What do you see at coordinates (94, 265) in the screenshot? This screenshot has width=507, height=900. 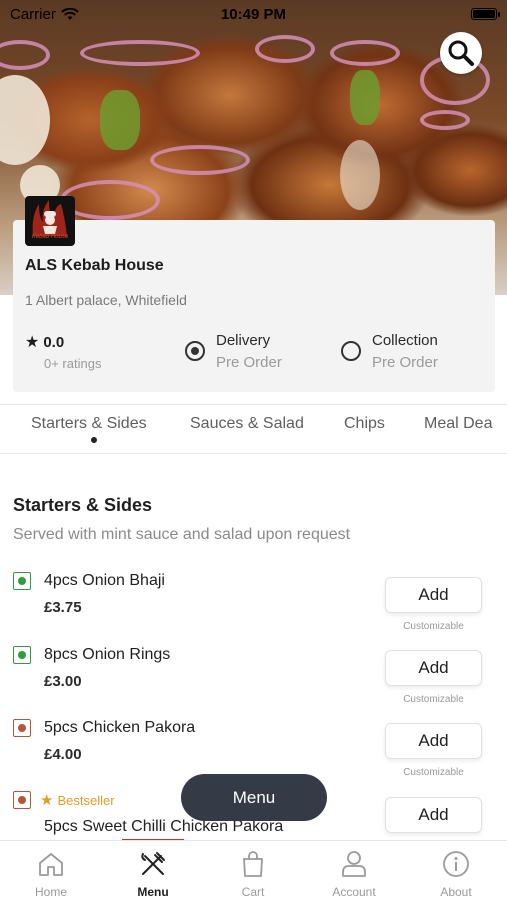 I see `restaurant-name: ALS Kebab House` at bounding box center [94, 265].